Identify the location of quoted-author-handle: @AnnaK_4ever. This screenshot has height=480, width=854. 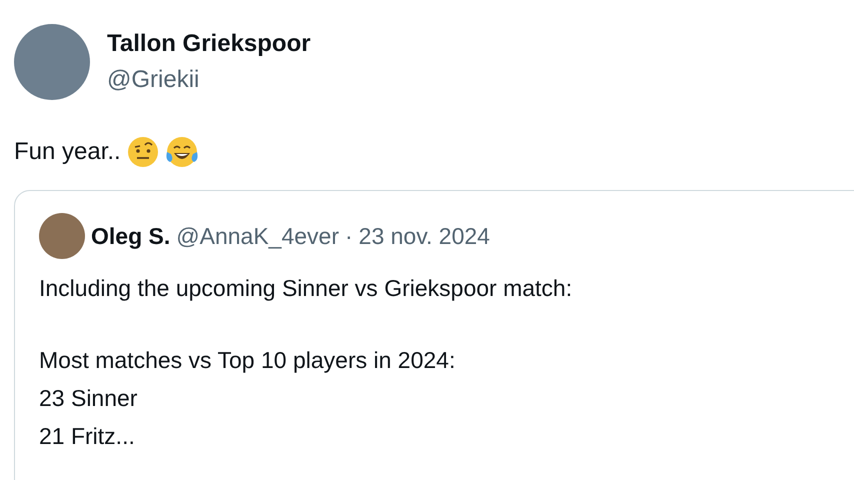
(257, 236).